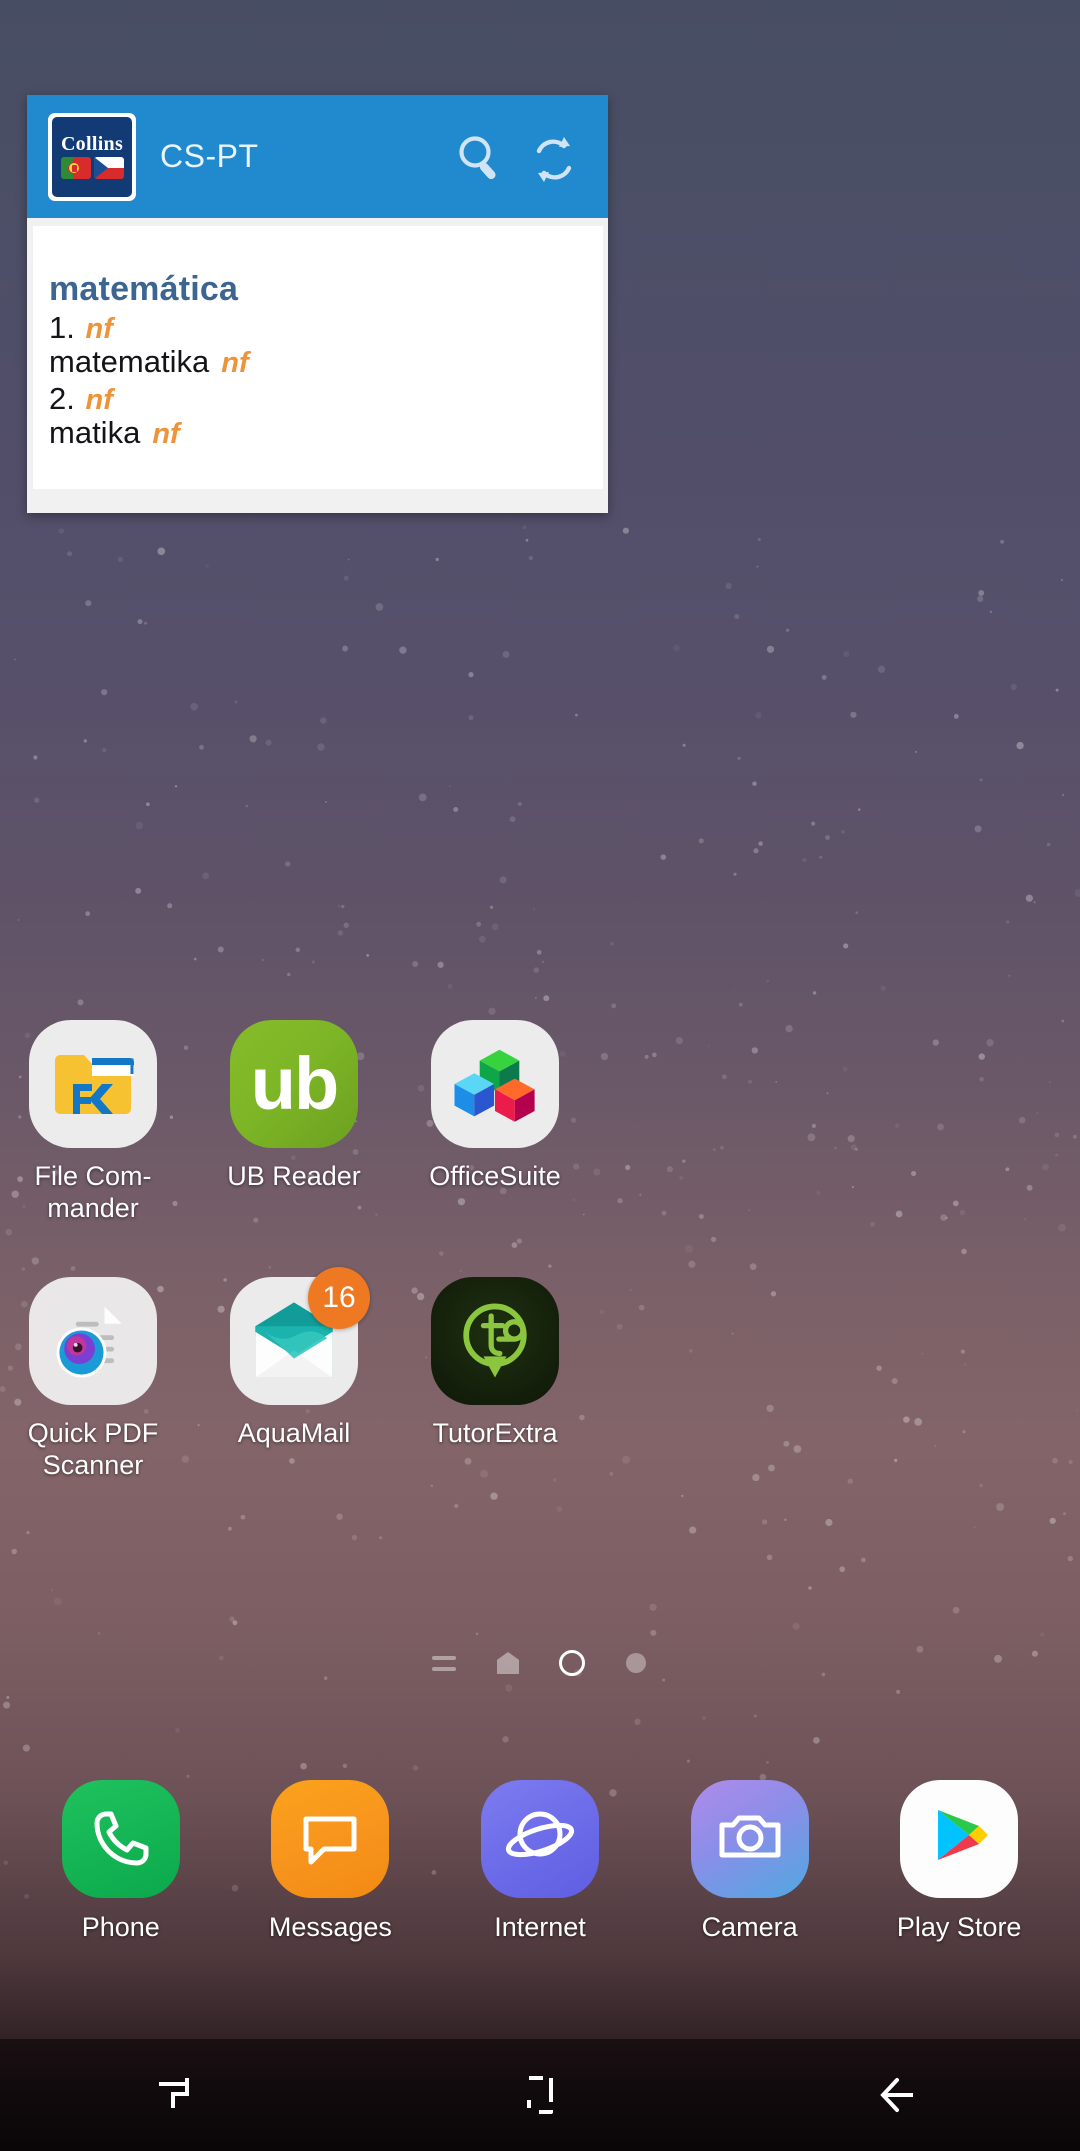  I want to click on sense-number: 2., so click(62, 399).